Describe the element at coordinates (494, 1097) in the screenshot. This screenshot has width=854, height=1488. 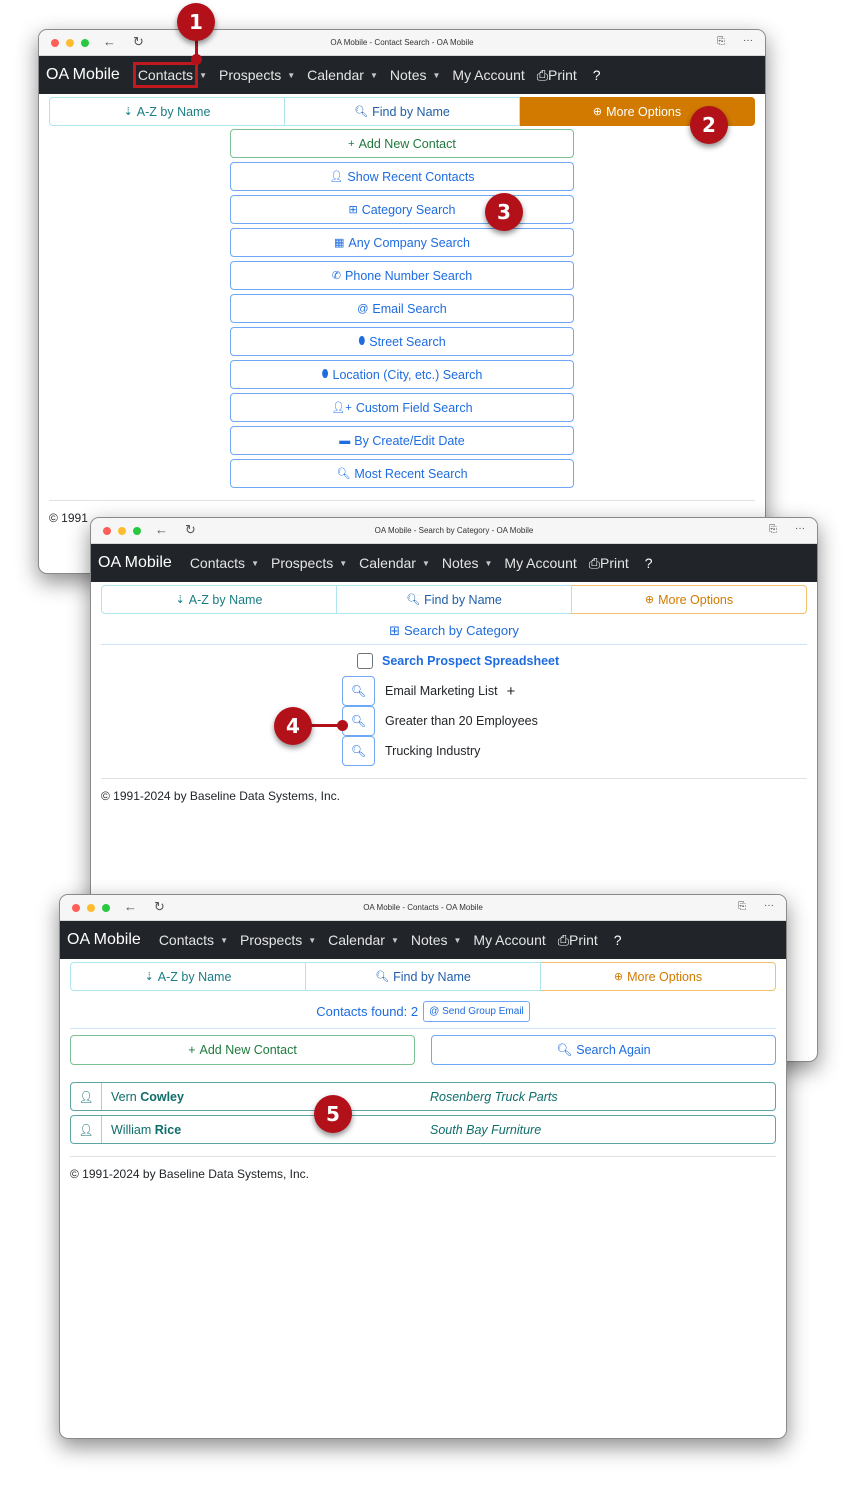
I see `contact-company: Rosenberg Truck Parts` at that location.